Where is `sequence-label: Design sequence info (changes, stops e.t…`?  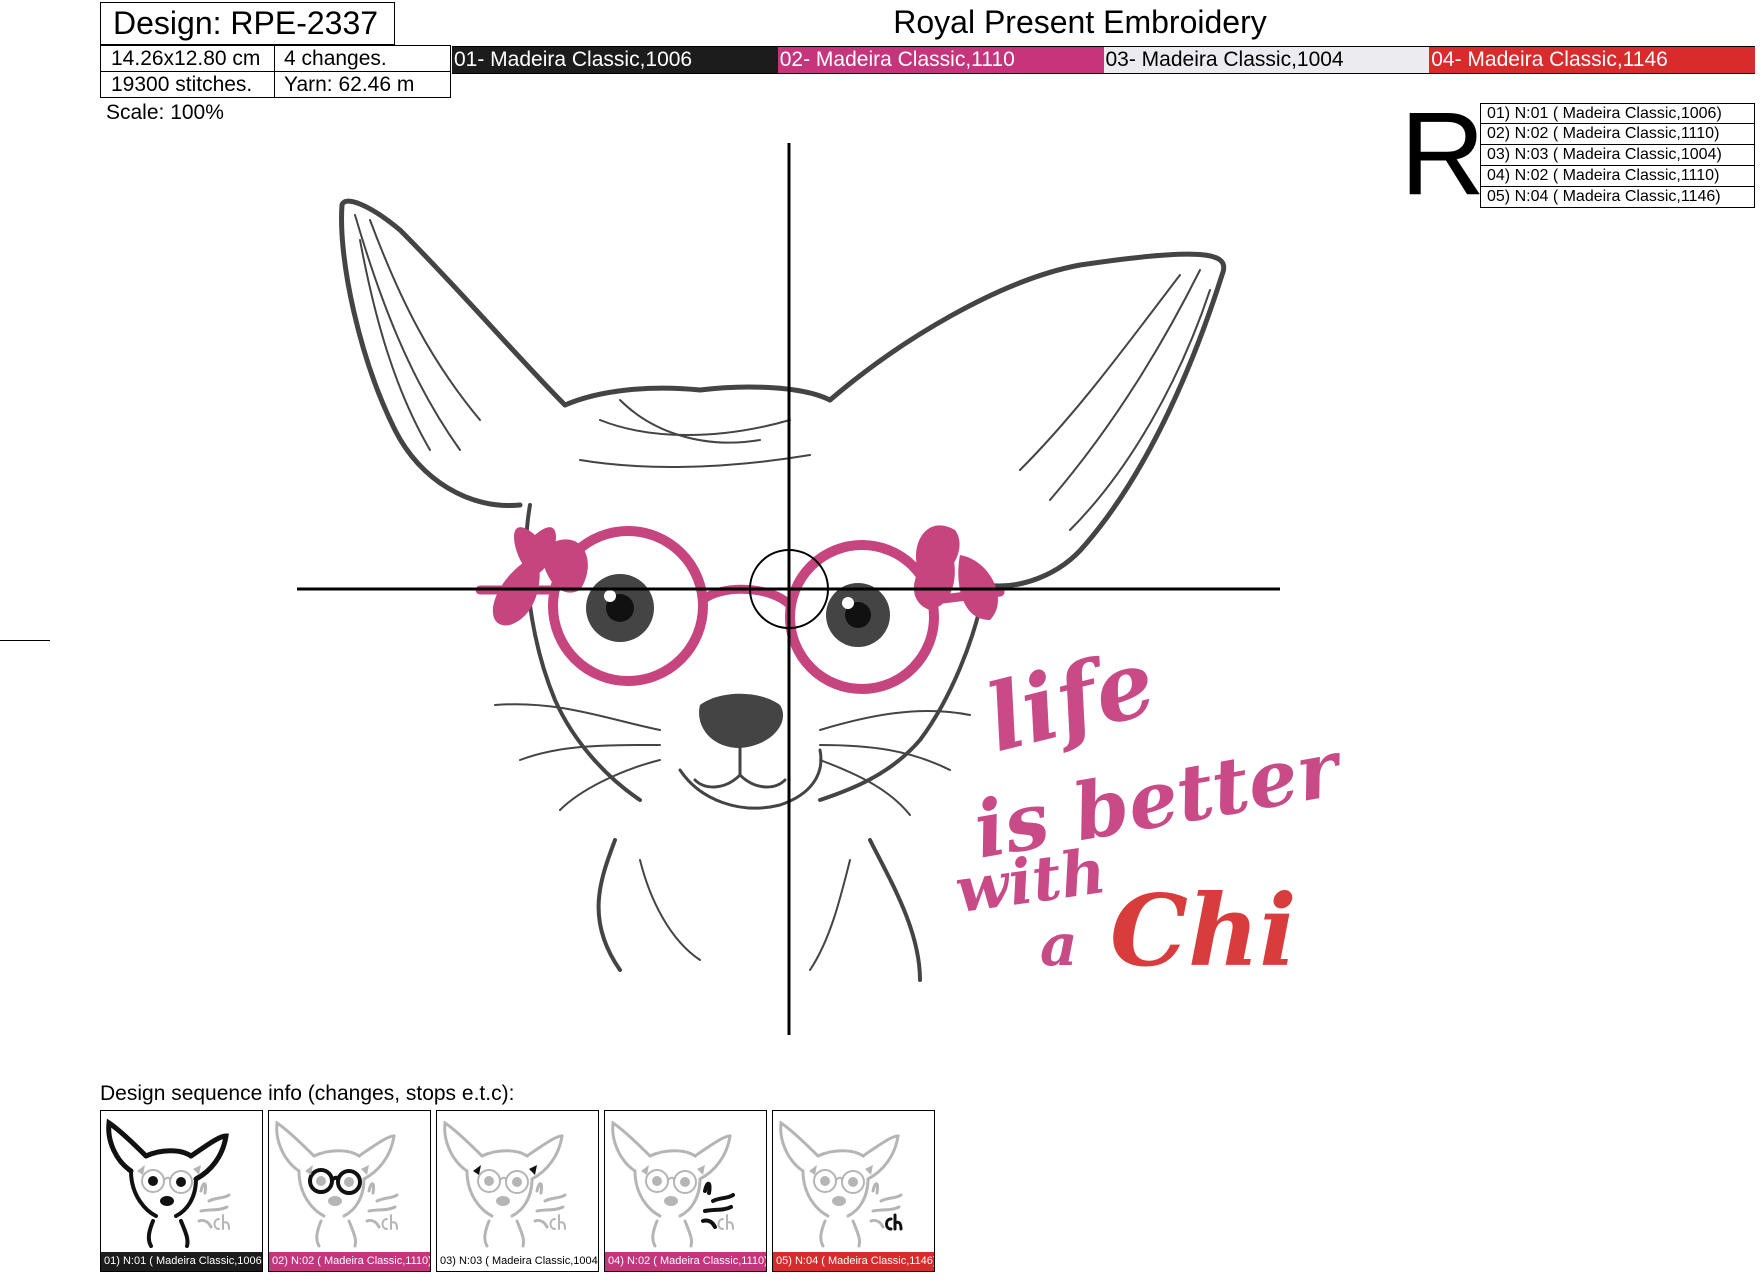
sequence-label: Design sequence info (changes, stops e.t… is located at coordinates (307, 1093).